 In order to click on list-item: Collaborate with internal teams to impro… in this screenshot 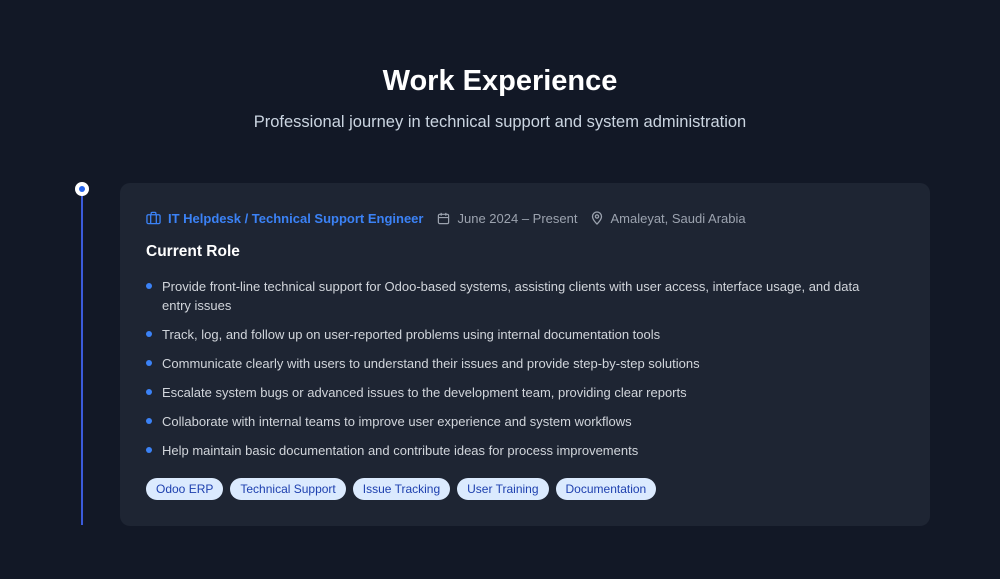, I will do `click(516, 421)`.